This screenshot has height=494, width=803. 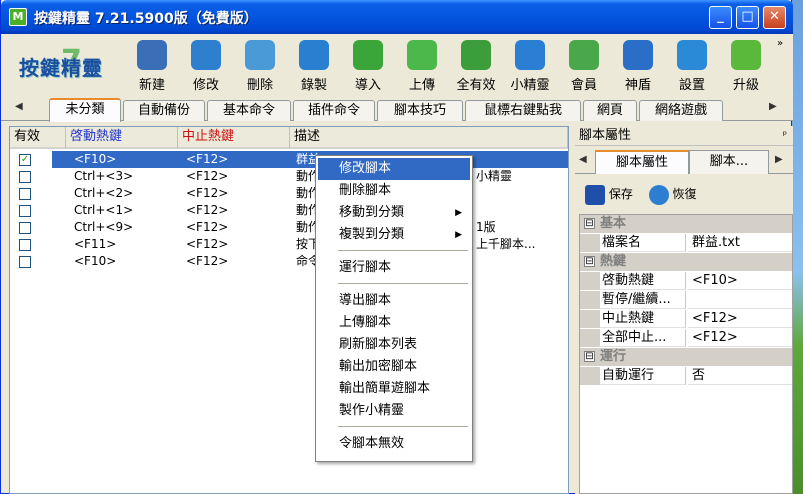 What do you see at coordinates (365, 300) in the screenshot?
I see `menu-item-label: 導出腳本` at bounding box center [365, 300].